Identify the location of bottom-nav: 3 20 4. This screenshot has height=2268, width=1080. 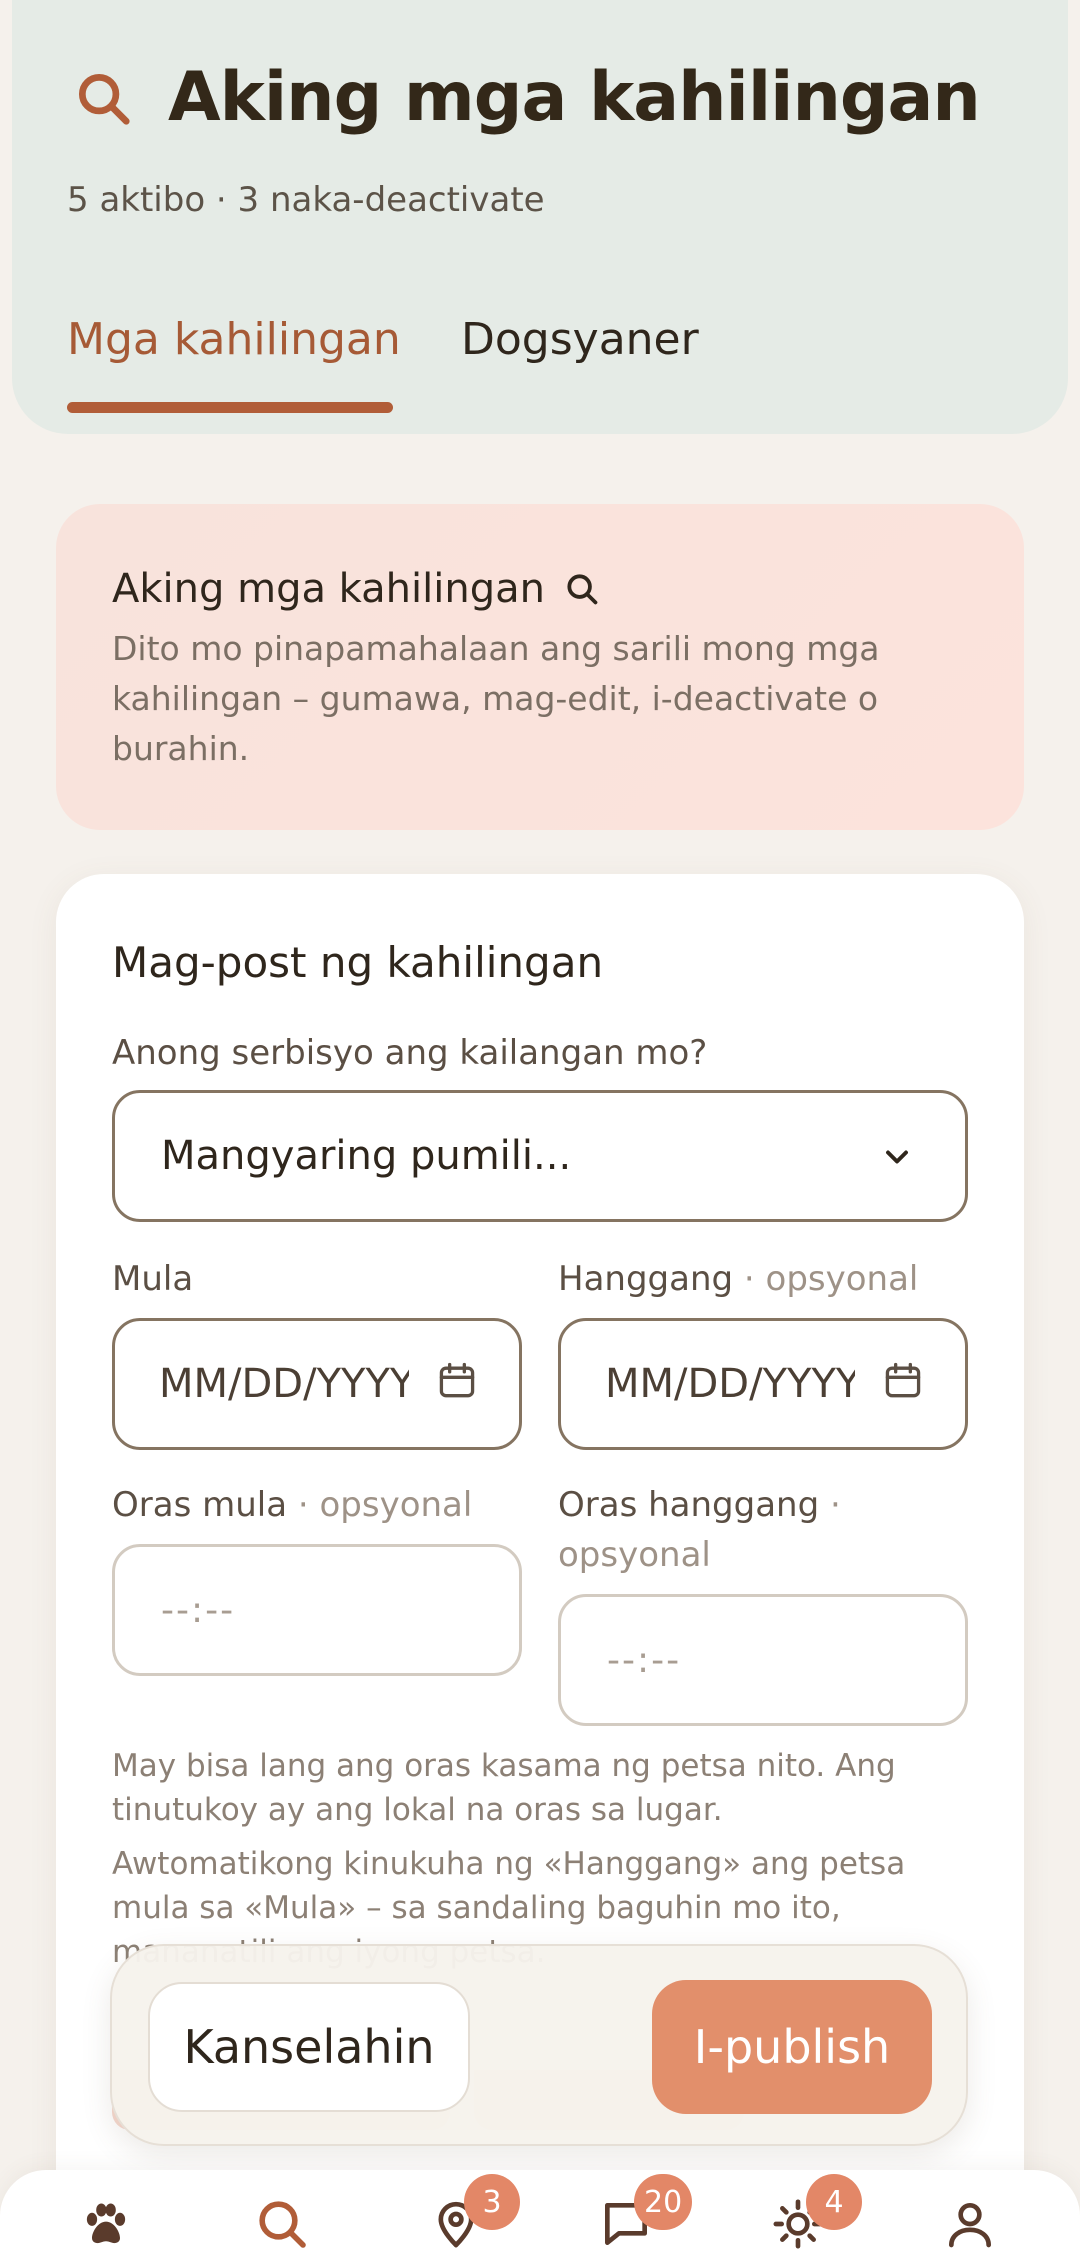
(540, 2219).